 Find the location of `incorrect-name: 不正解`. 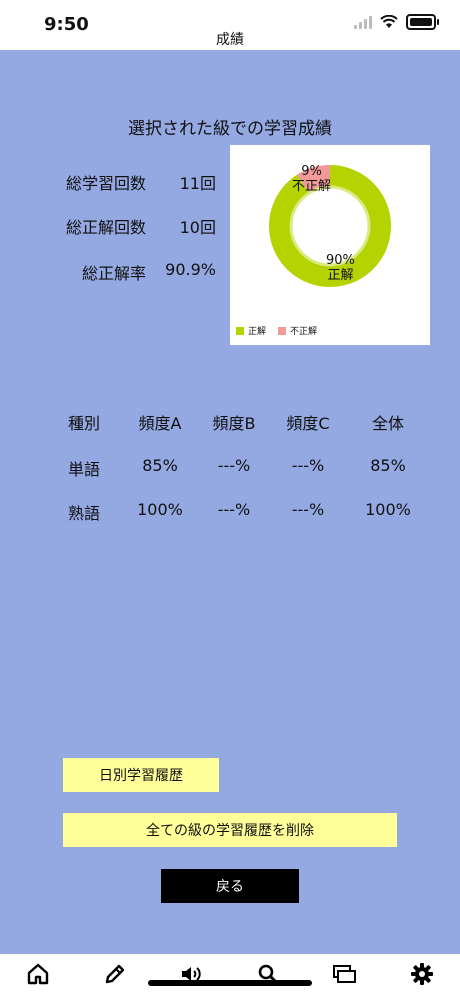

incorrect-name: 不正解 is located at coordinates (312, 186).